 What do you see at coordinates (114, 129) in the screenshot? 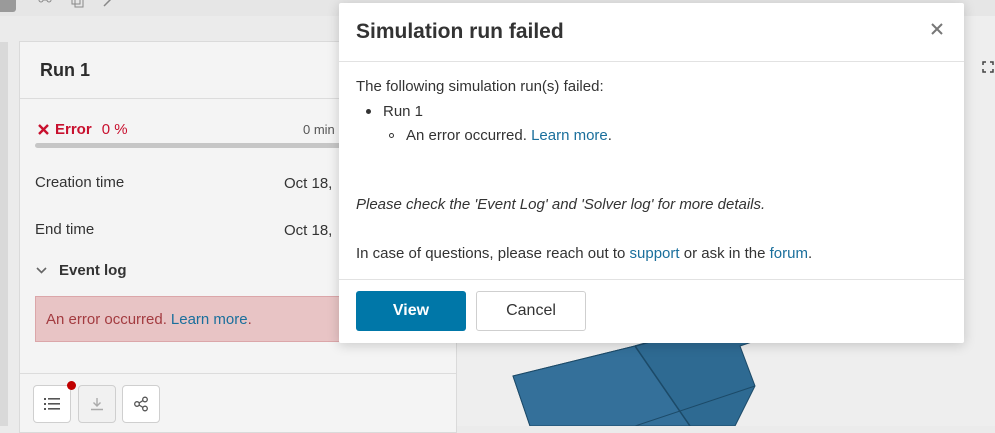
I see `status-percent: 0 %` at bounding box center [114, 129].